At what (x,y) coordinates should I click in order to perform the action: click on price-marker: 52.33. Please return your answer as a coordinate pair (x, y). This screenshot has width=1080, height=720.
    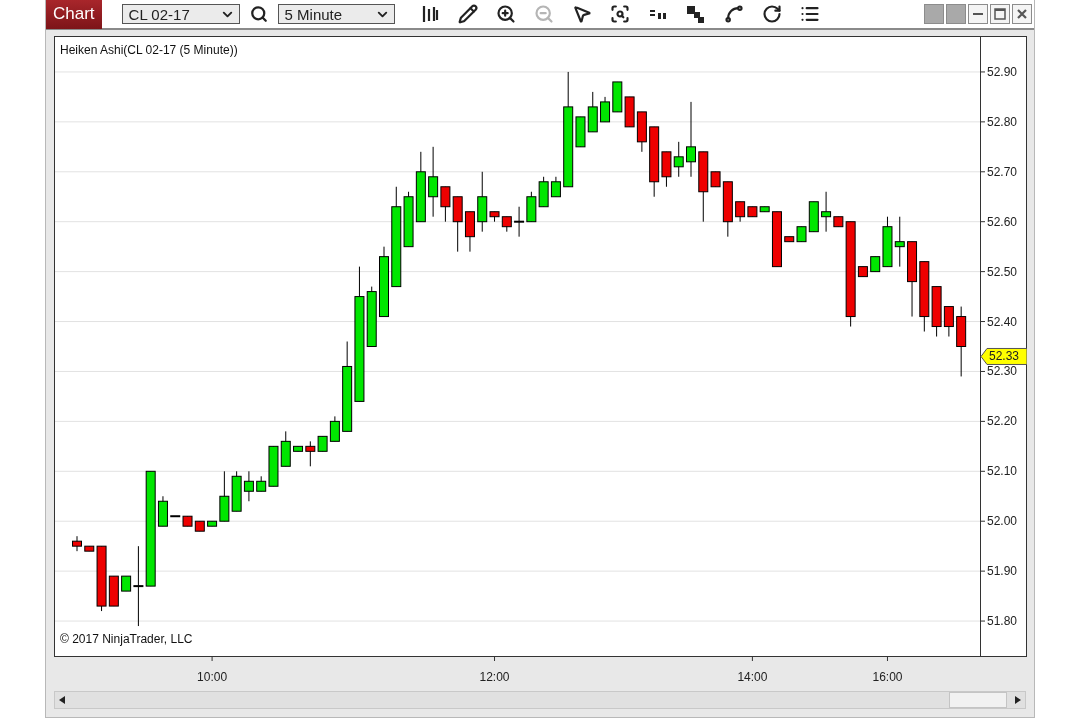
    Looking at the image, I should click on (1003, 356).